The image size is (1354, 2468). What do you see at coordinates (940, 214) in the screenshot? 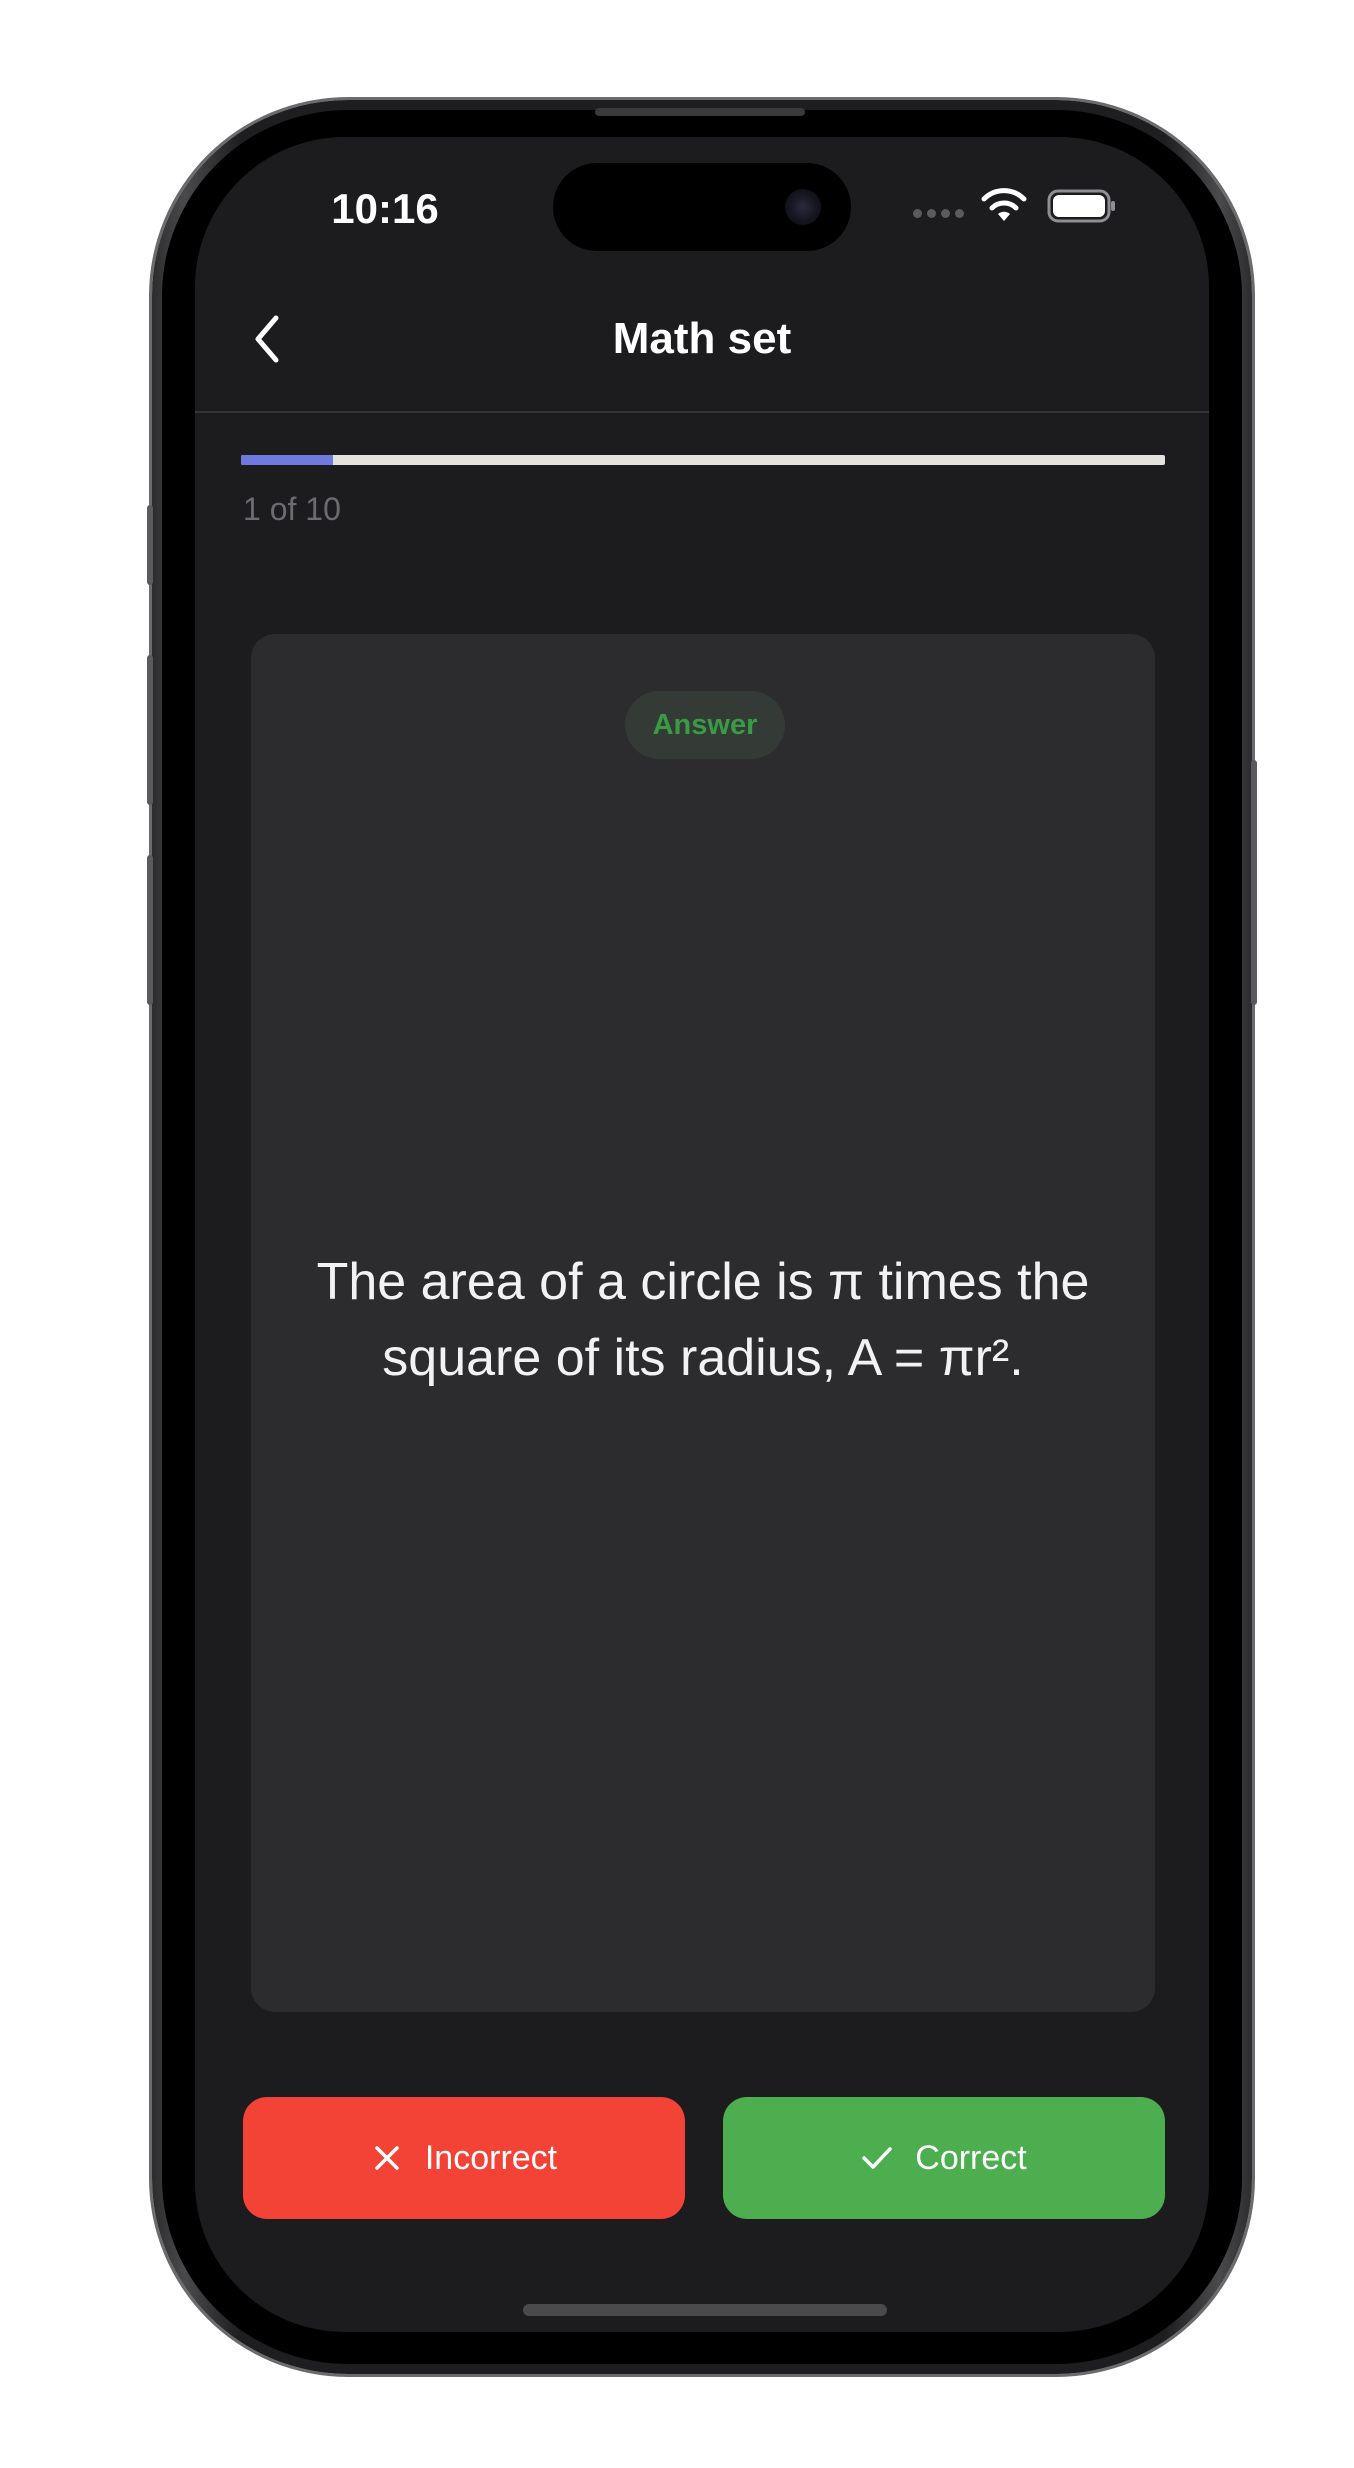
I see `cellular-signal-icon` at bounding box center [940, 214].